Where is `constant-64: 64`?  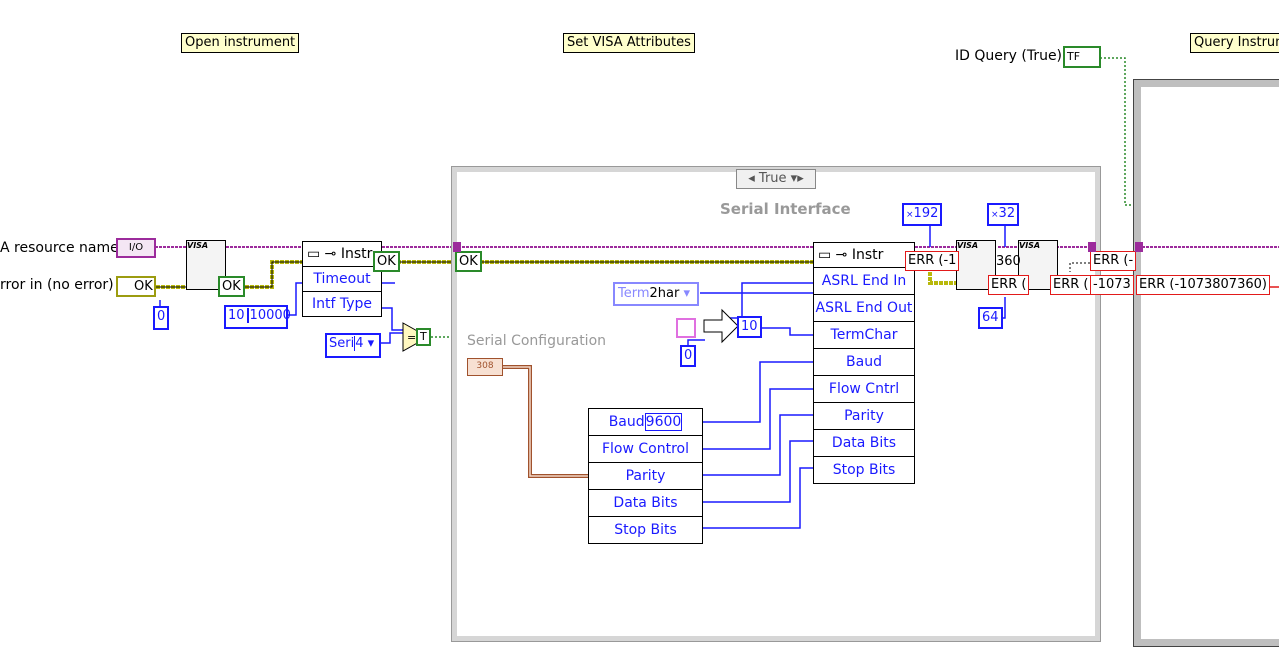
constant-64: 64 is located at coordinates (990, 318).